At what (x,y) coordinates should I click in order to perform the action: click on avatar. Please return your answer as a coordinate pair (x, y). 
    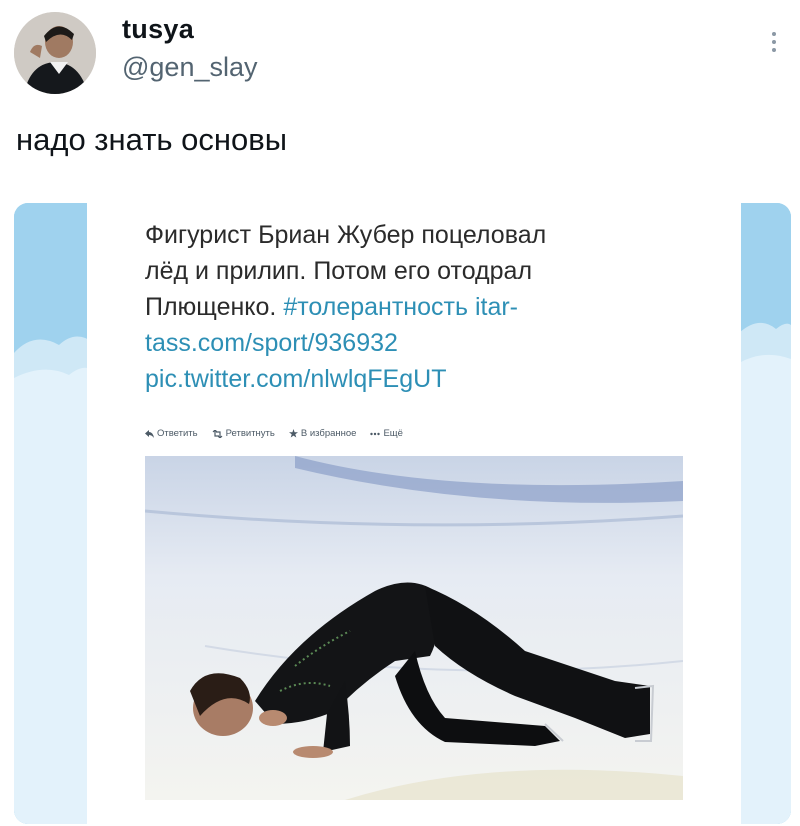
    Looking at the image, I should click on (55, 53).